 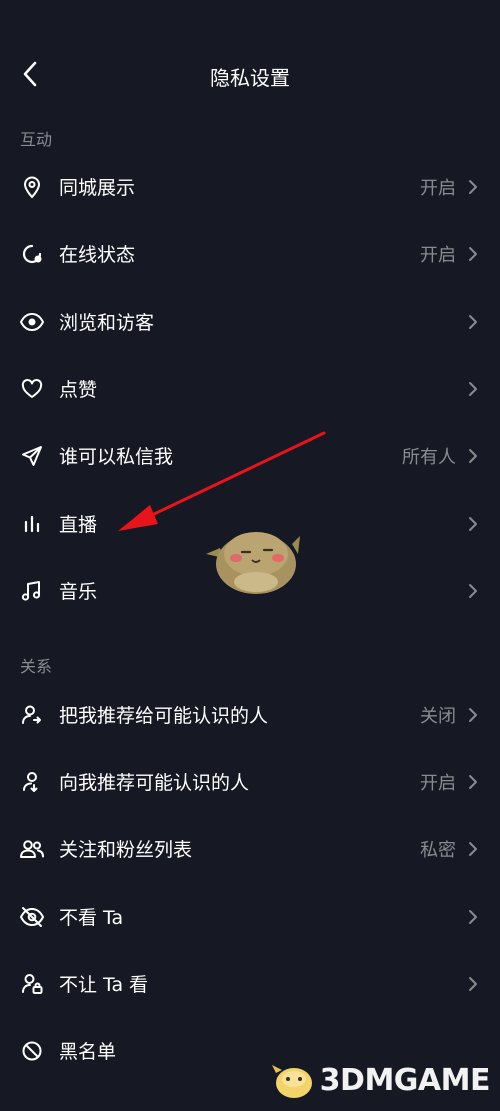 I want to click on user-recommend-icon, so click(x=32, y=782).